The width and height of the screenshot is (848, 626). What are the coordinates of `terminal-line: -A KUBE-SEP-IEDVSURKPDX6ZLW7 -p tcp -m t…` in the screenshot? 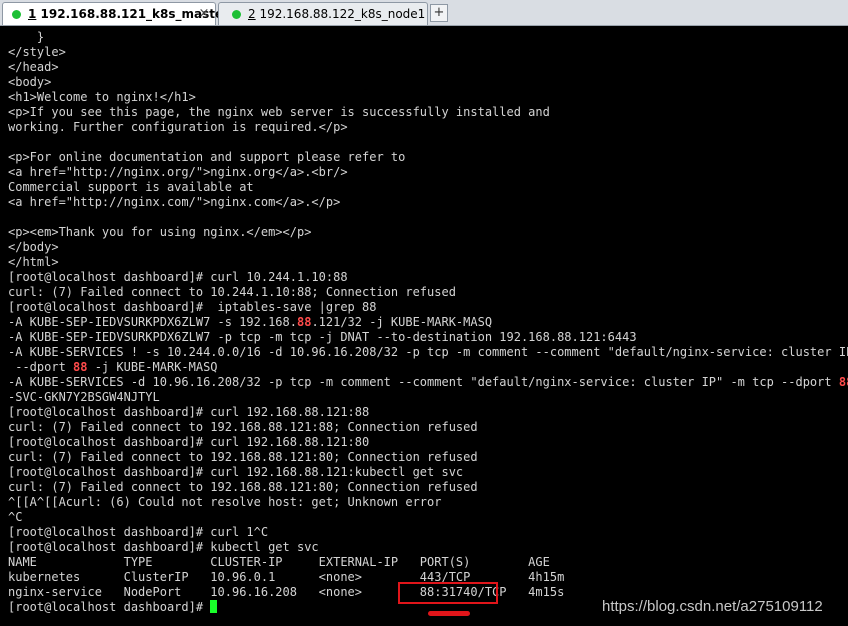 It's located at (322, 337).